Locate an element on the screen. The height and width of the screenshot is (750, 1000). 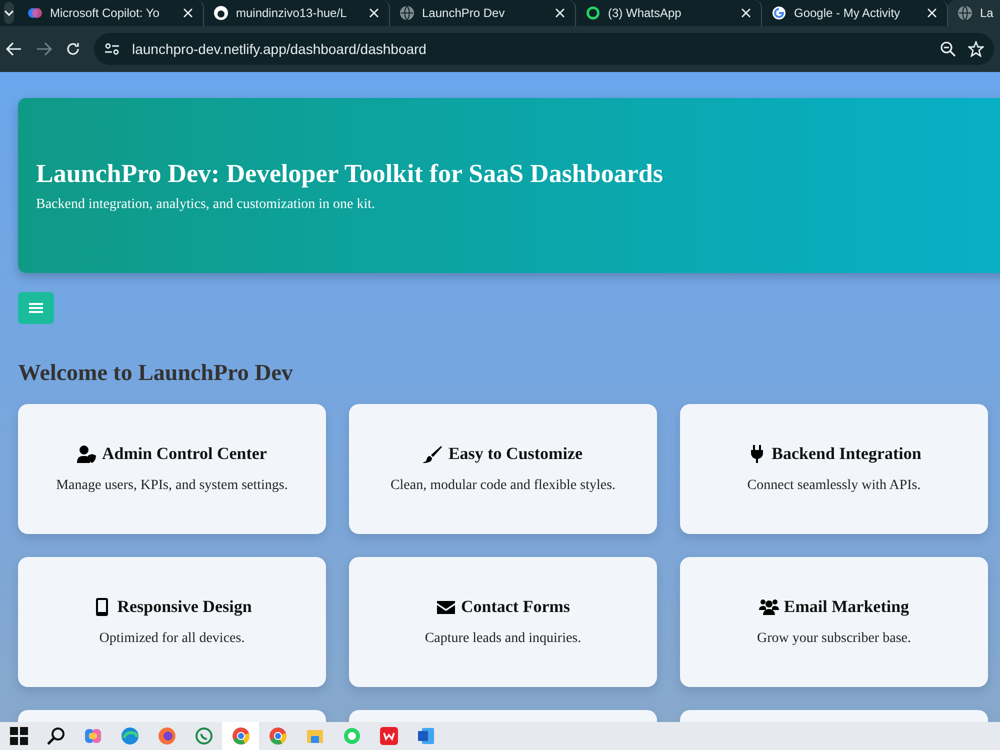
users-icon is located at coordinates (768, 607).